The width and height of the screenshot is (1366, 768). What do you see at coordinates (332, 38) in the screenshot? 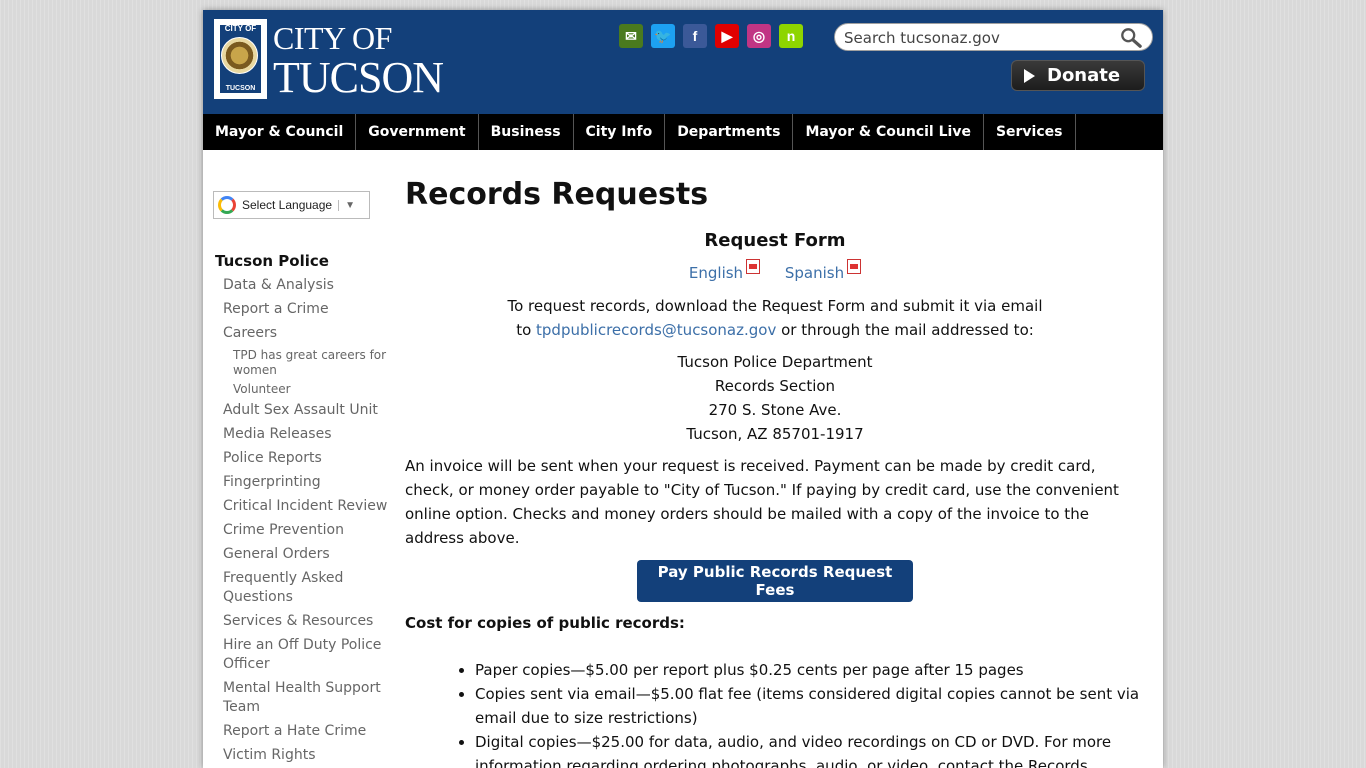
I see `logo-line-1: City of` at bounding box center [332, 38].